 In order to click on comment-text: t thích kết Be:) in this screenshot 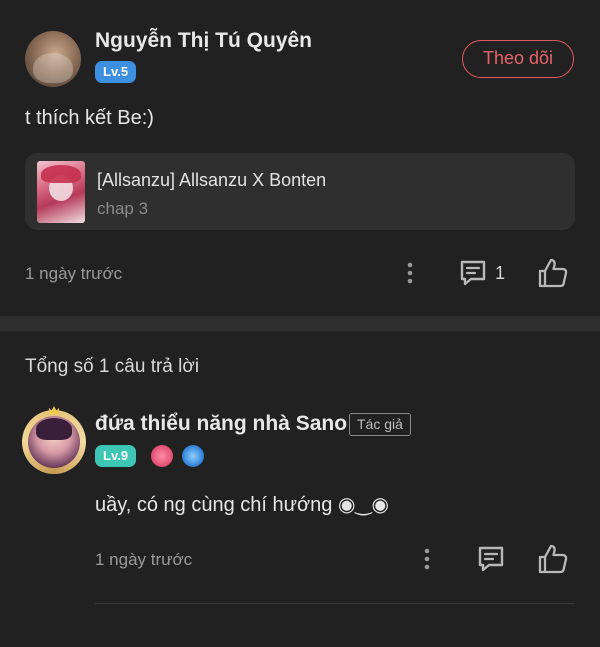, I will do `click(89, 118)`.